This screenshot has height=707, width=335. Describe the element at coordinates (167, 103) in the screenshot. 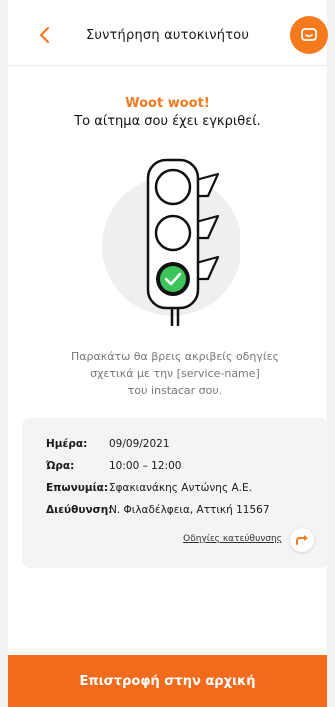

I see `success-headline: Woot woot!` at that location.